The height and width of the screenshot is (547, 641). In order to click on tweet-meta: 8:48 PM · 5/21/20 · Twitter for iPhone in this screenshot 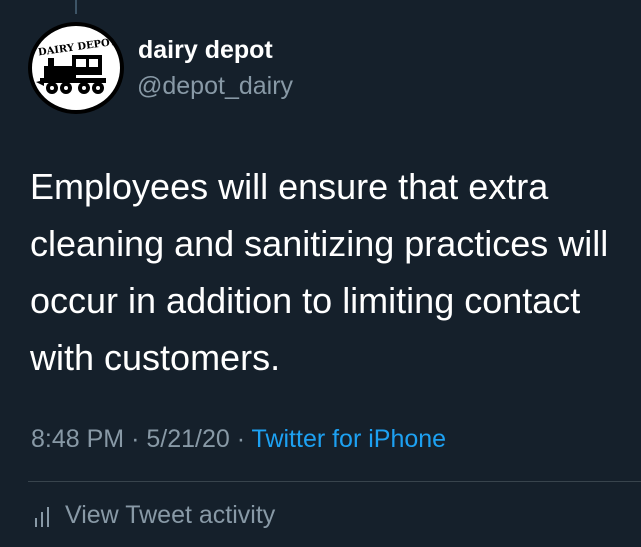, I will do `click(238, 439)`.